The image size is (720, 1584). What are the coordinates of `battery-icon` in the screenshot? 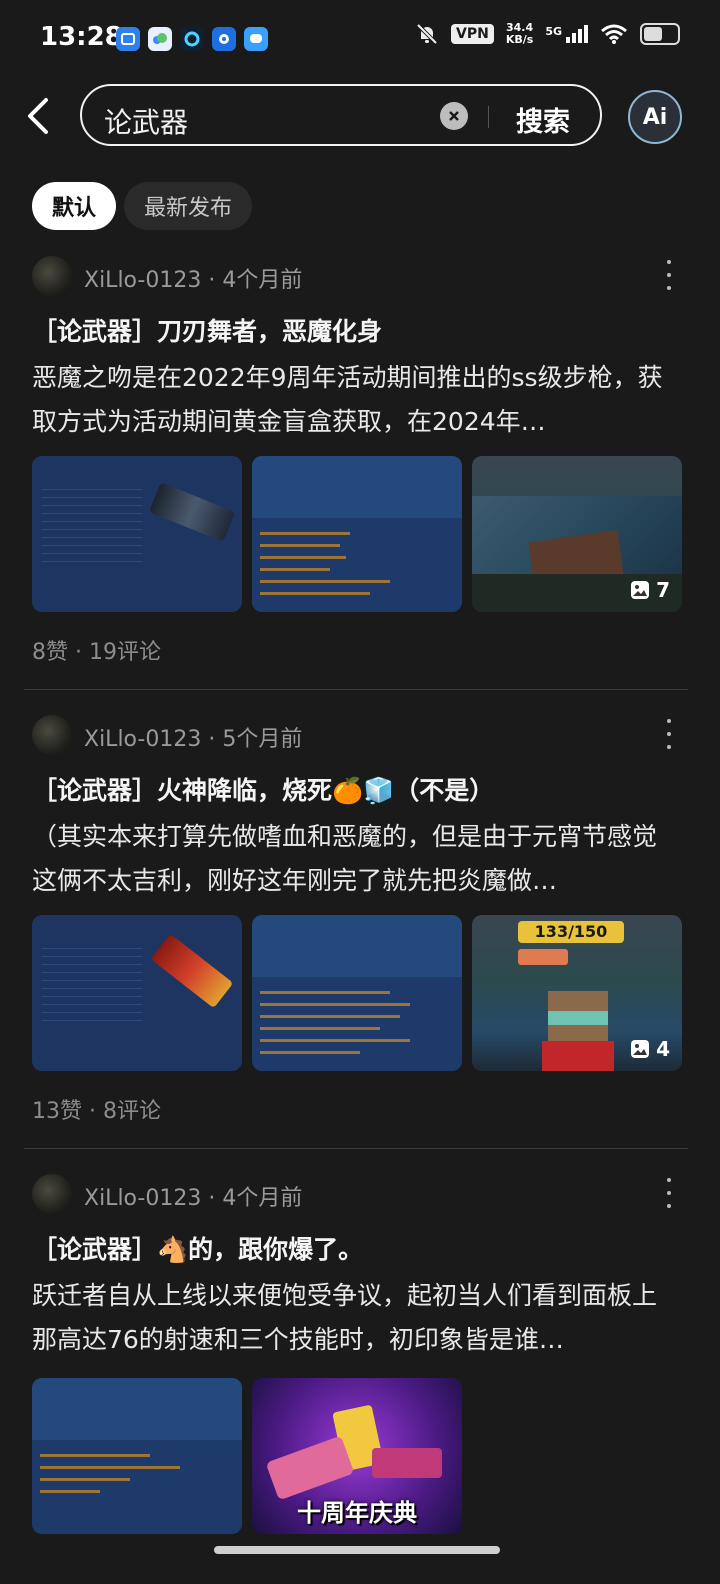 It's located at (660, 34).